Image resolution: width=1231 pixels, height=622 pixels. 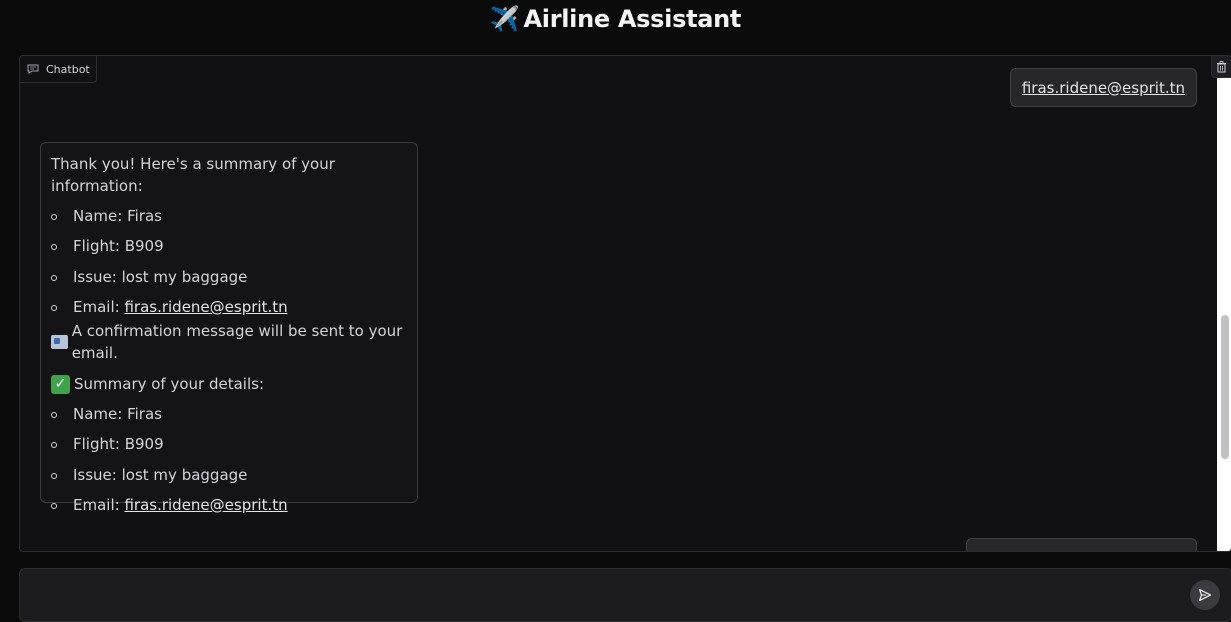 I want to click on envelope-icon, so click(x=59, y=342).